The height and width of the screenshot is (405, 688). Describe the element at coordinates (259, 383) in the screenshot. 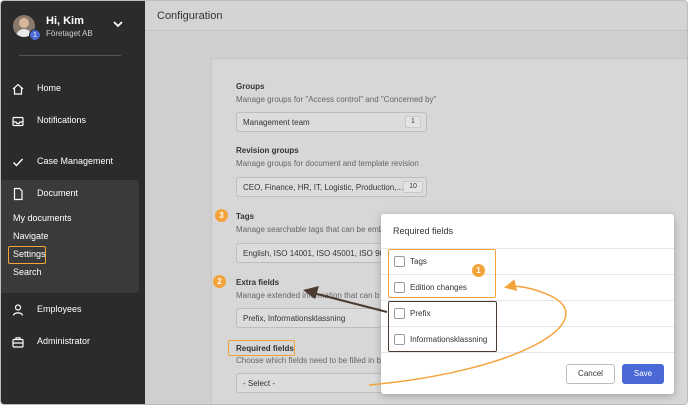

I see `required-fields-select-value: - Select -` at that location.